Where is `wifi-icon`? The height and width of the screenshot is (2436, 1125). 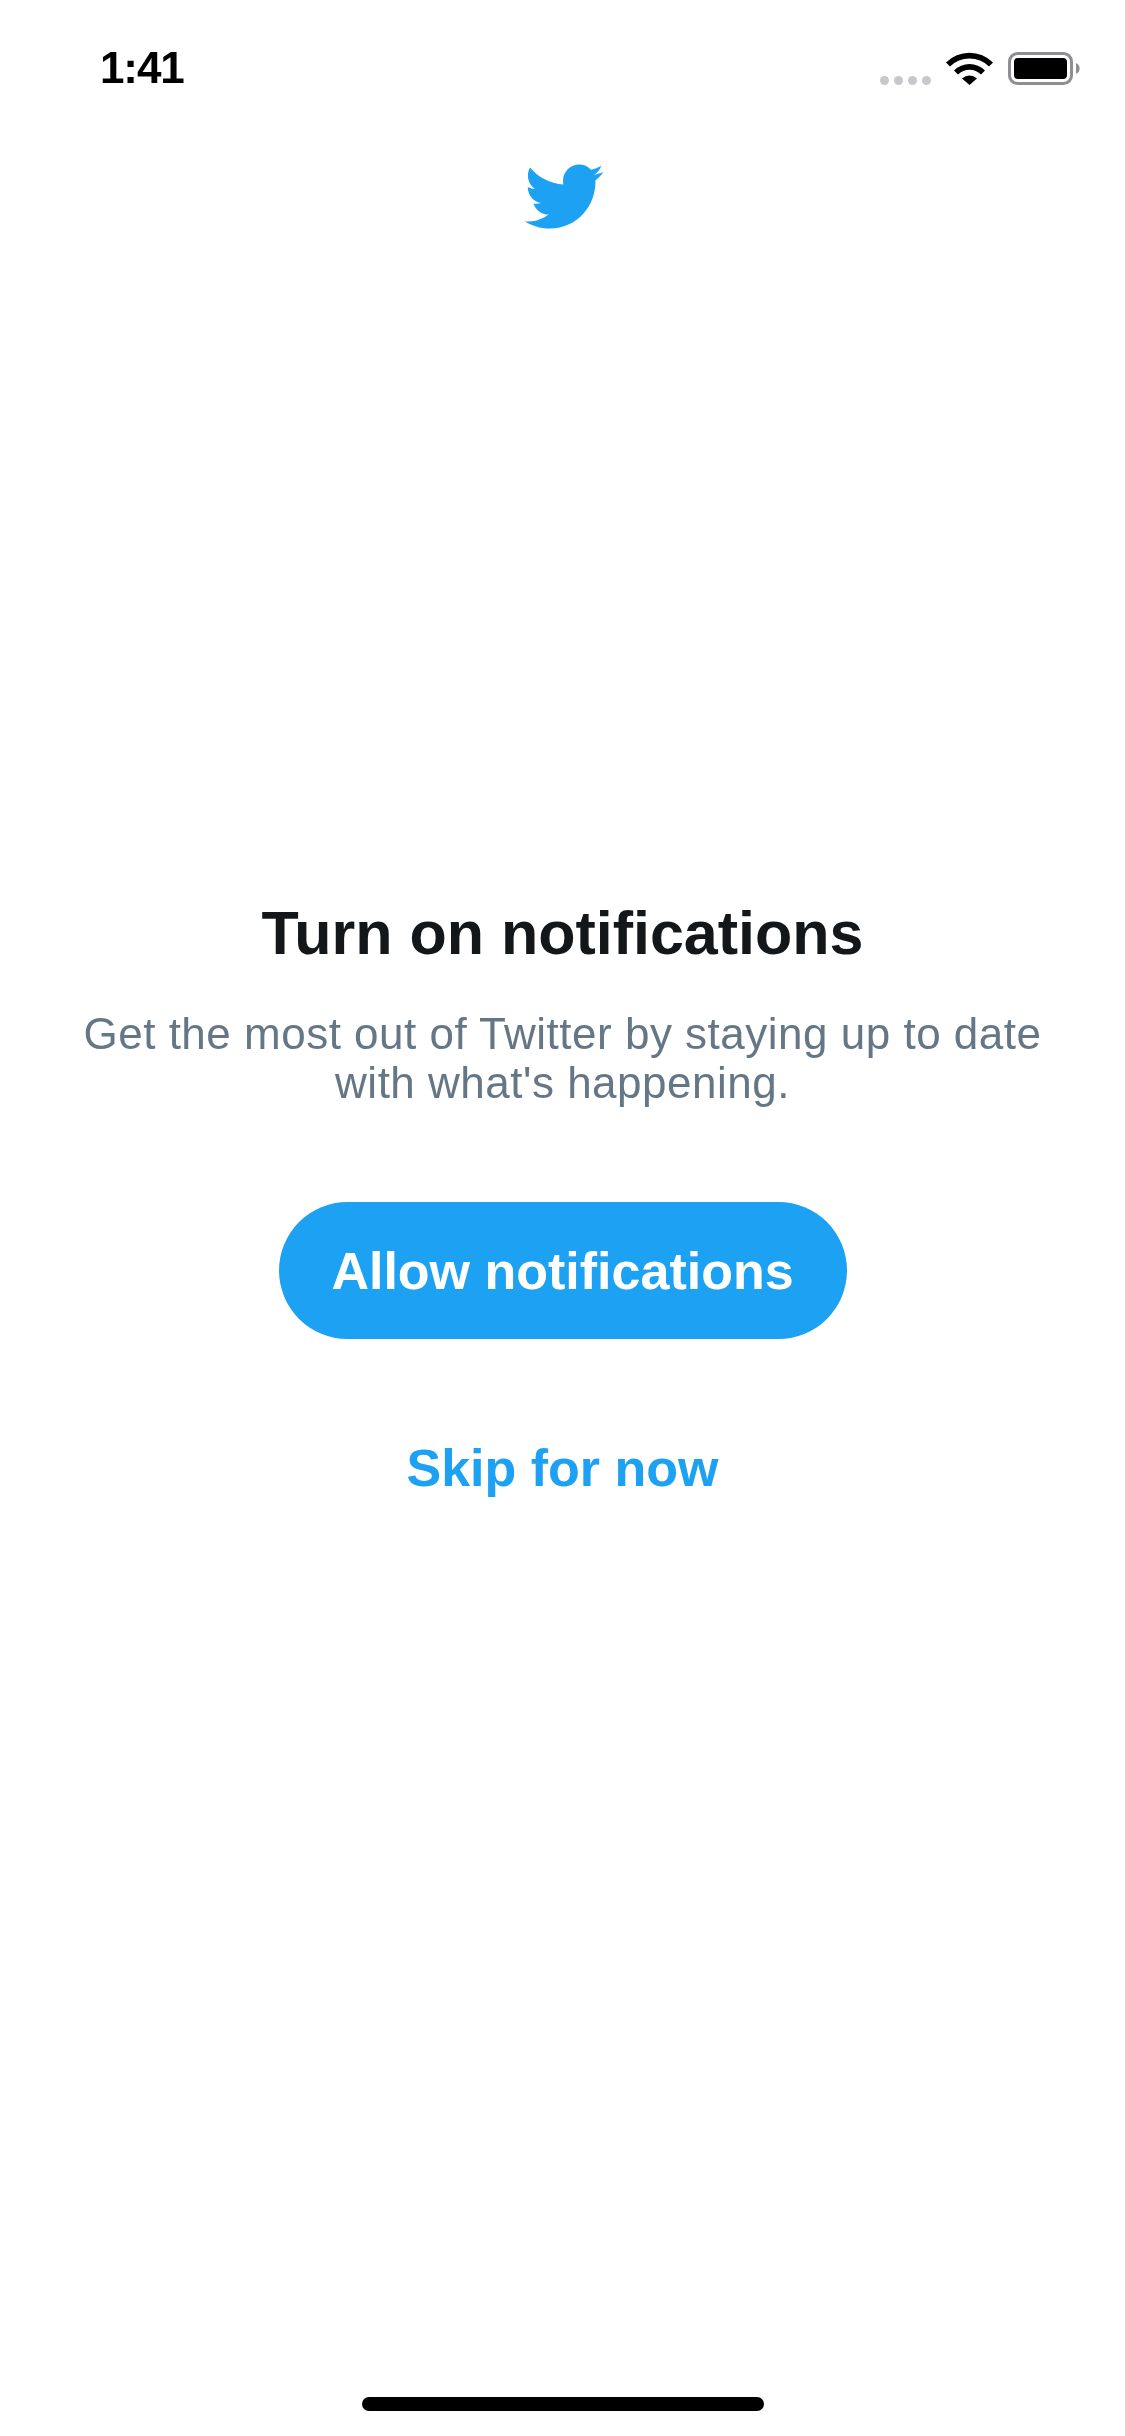 wifi-icon is located at coordinates (969, 68).